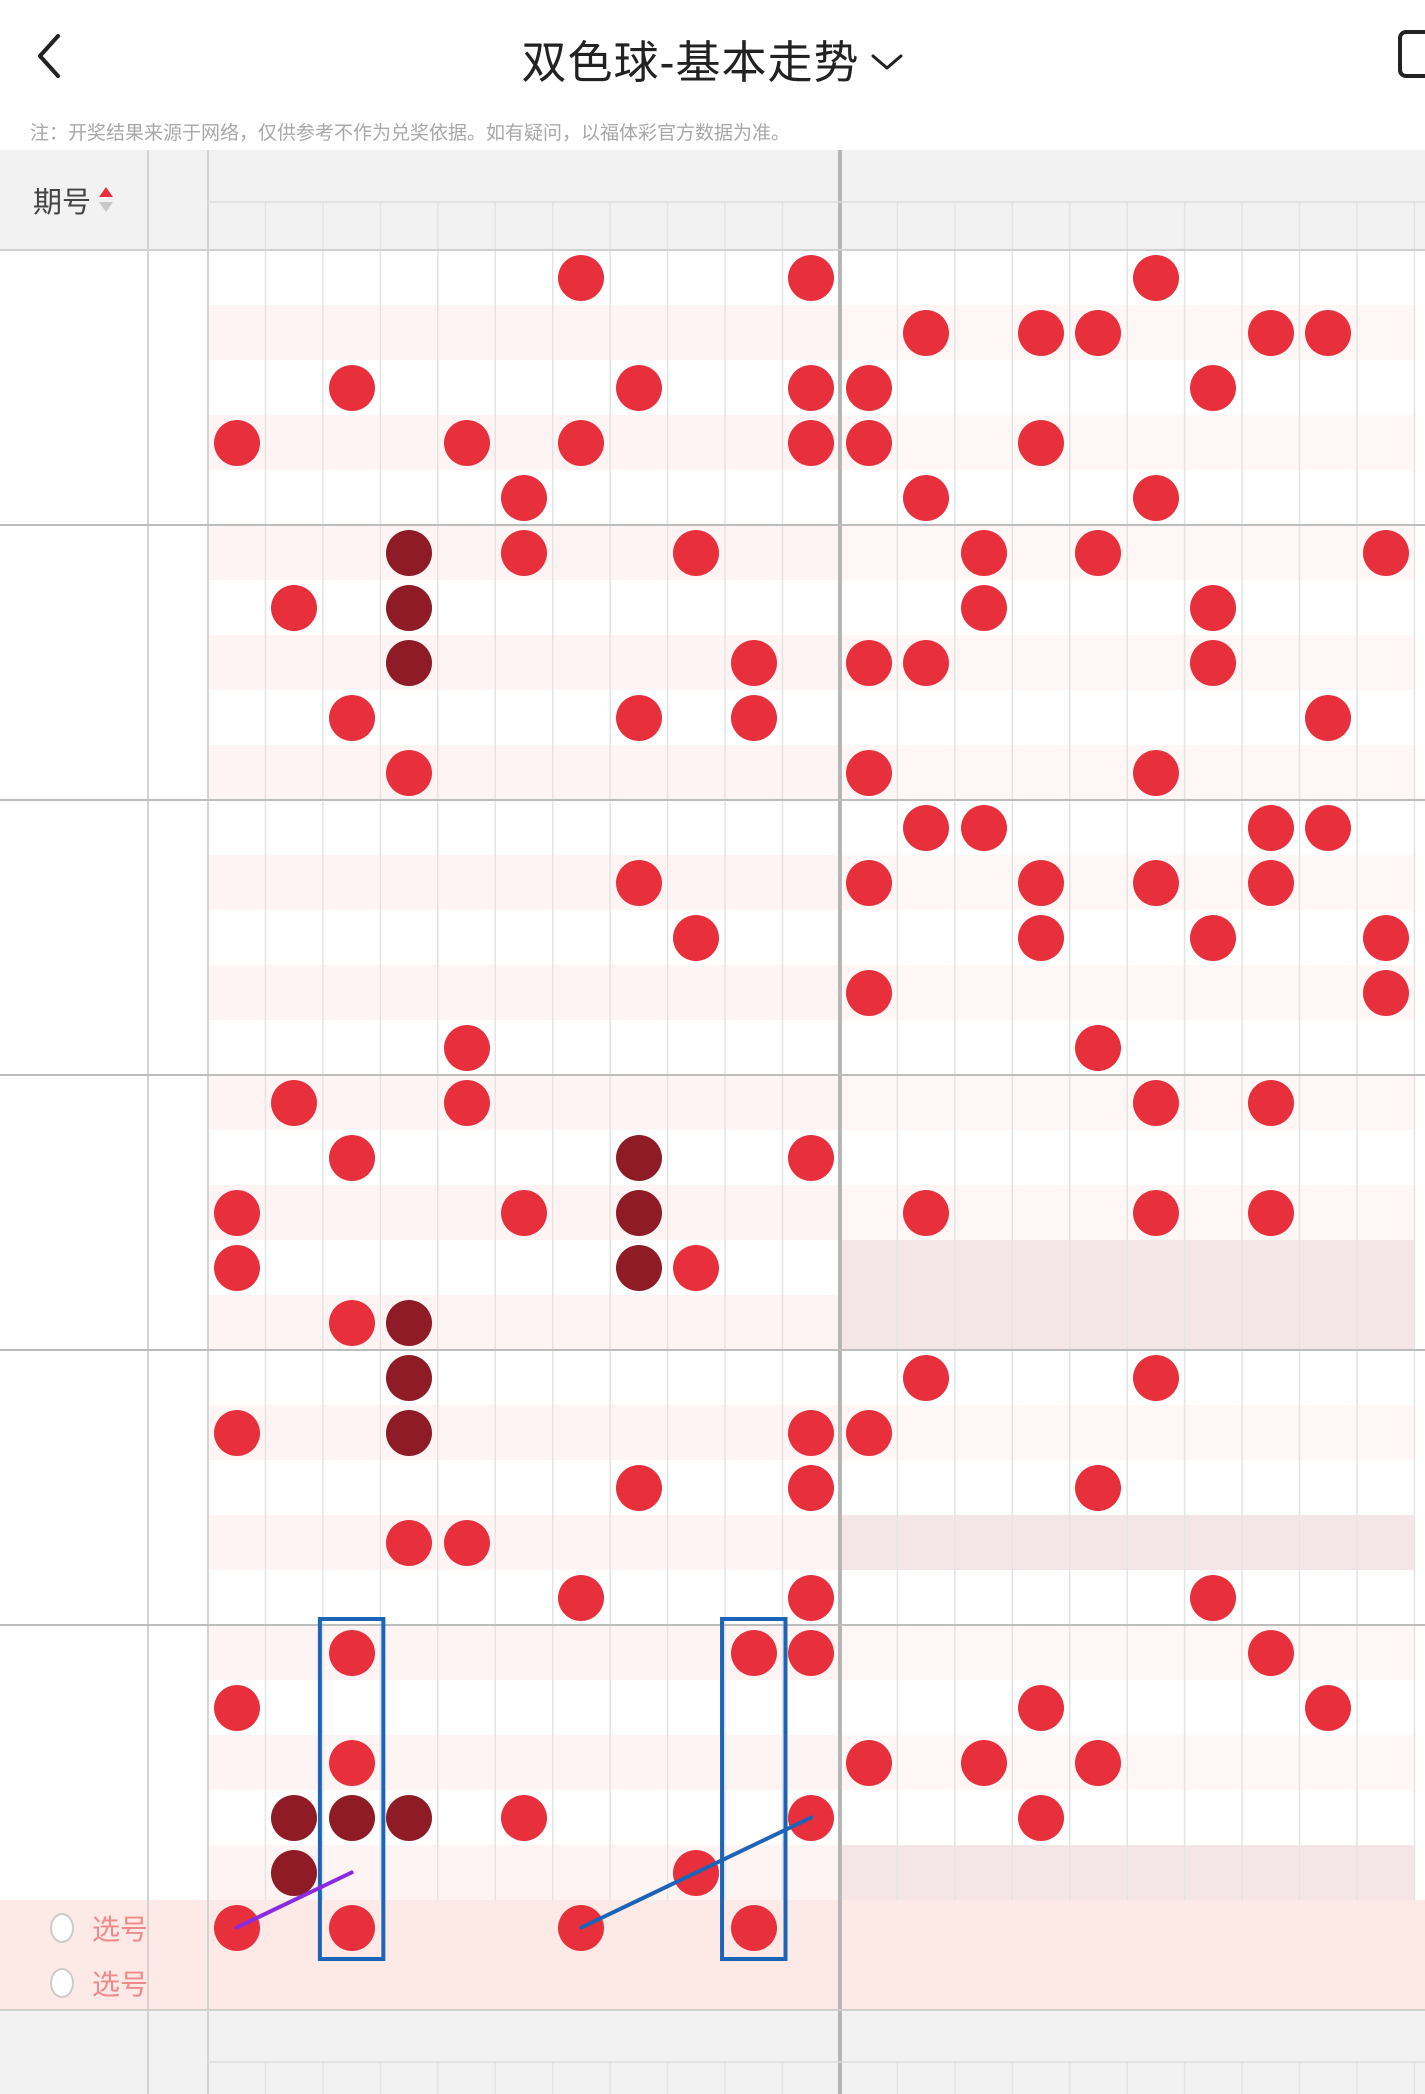 The width and height of the screenshot is (1425, 2094). What do you see at coordinates (351, 1789) in the screenshot?
I see `annotation-box-col03` at bounding box center [351, 1789].